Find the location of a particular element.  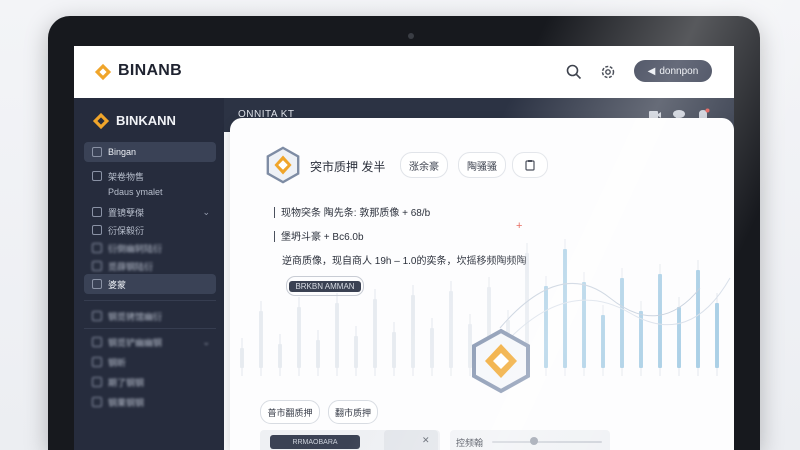

close-icon: ✕ is located at coordinates (426, 440).